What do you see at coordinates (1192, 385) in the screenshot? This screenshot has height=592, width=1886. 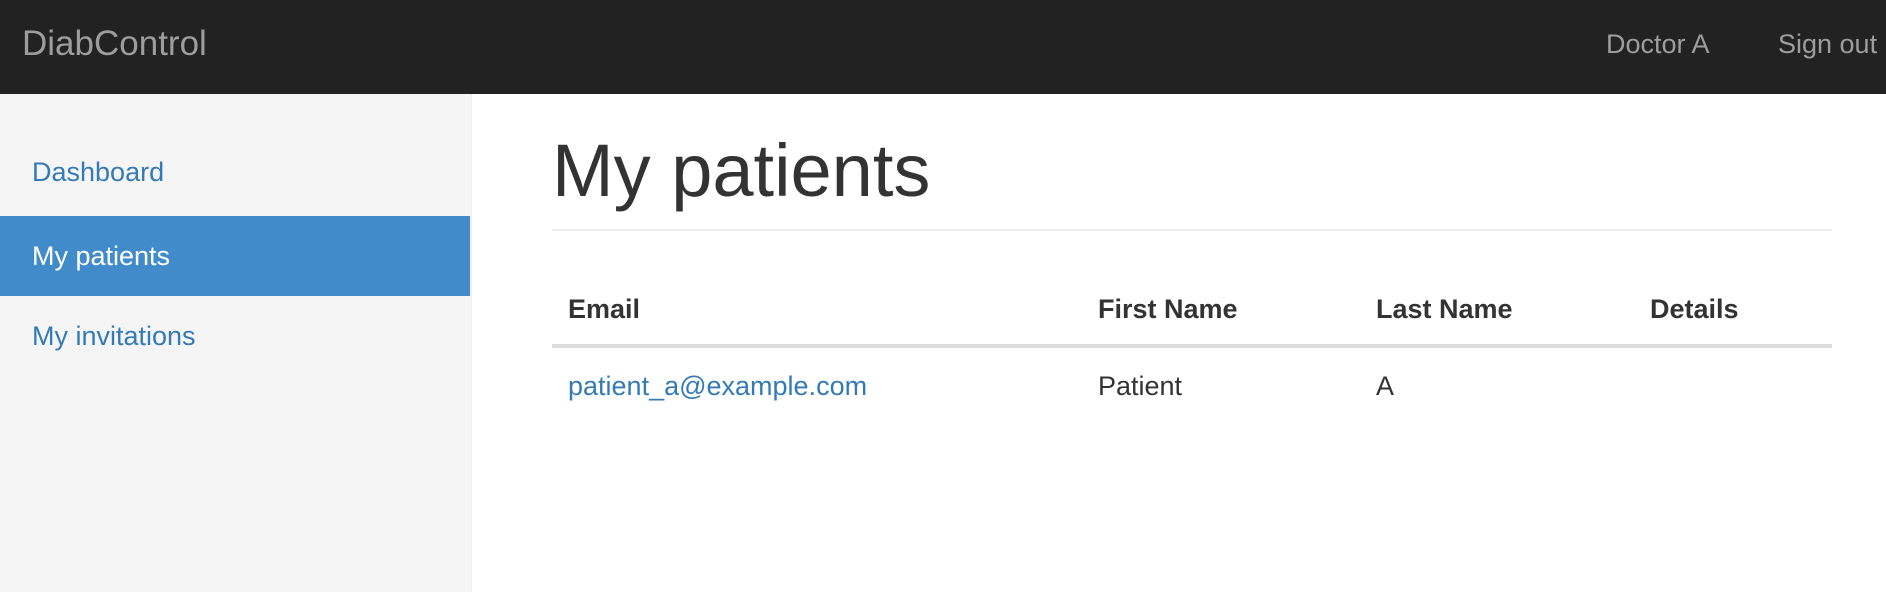 I see `table-row: patient_a@example.com Patient A` at bounding box center [1192, 385].